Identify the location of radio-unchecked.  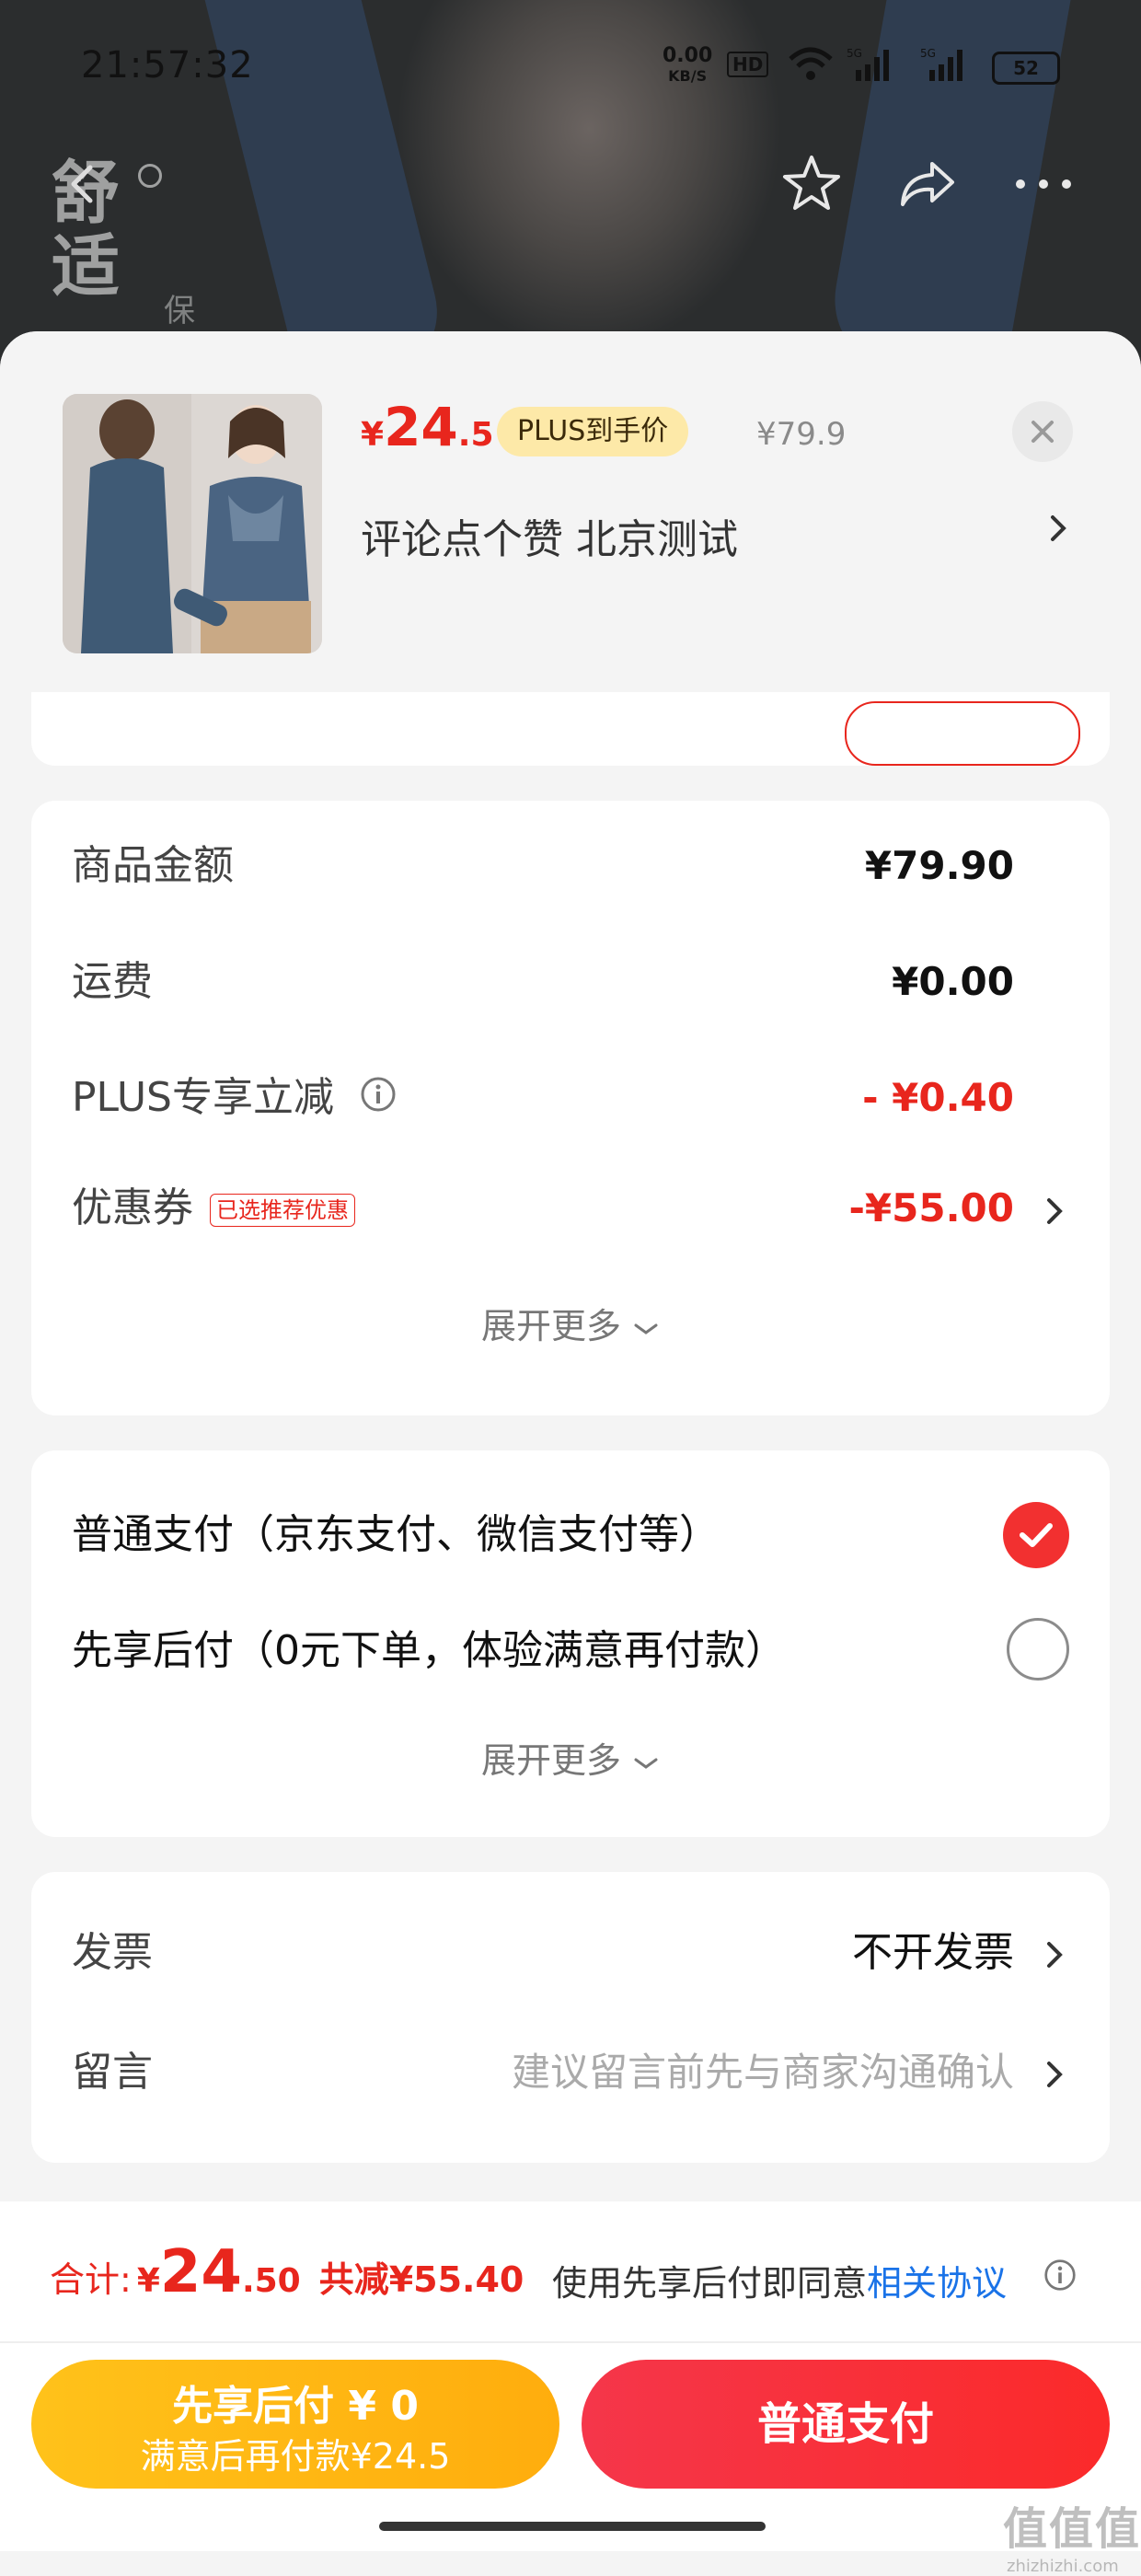
(1038, 1649).